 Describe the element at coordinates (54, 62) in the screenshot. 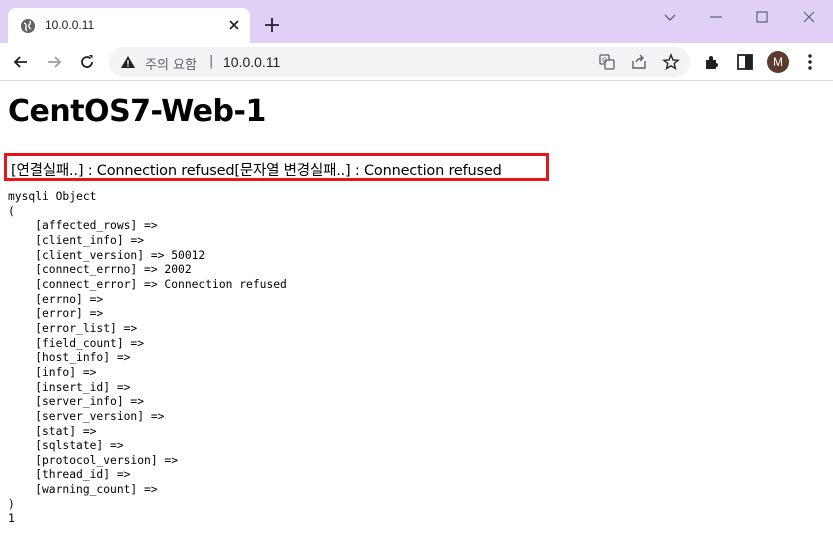

I see `forward-arrow-icon` at that location.